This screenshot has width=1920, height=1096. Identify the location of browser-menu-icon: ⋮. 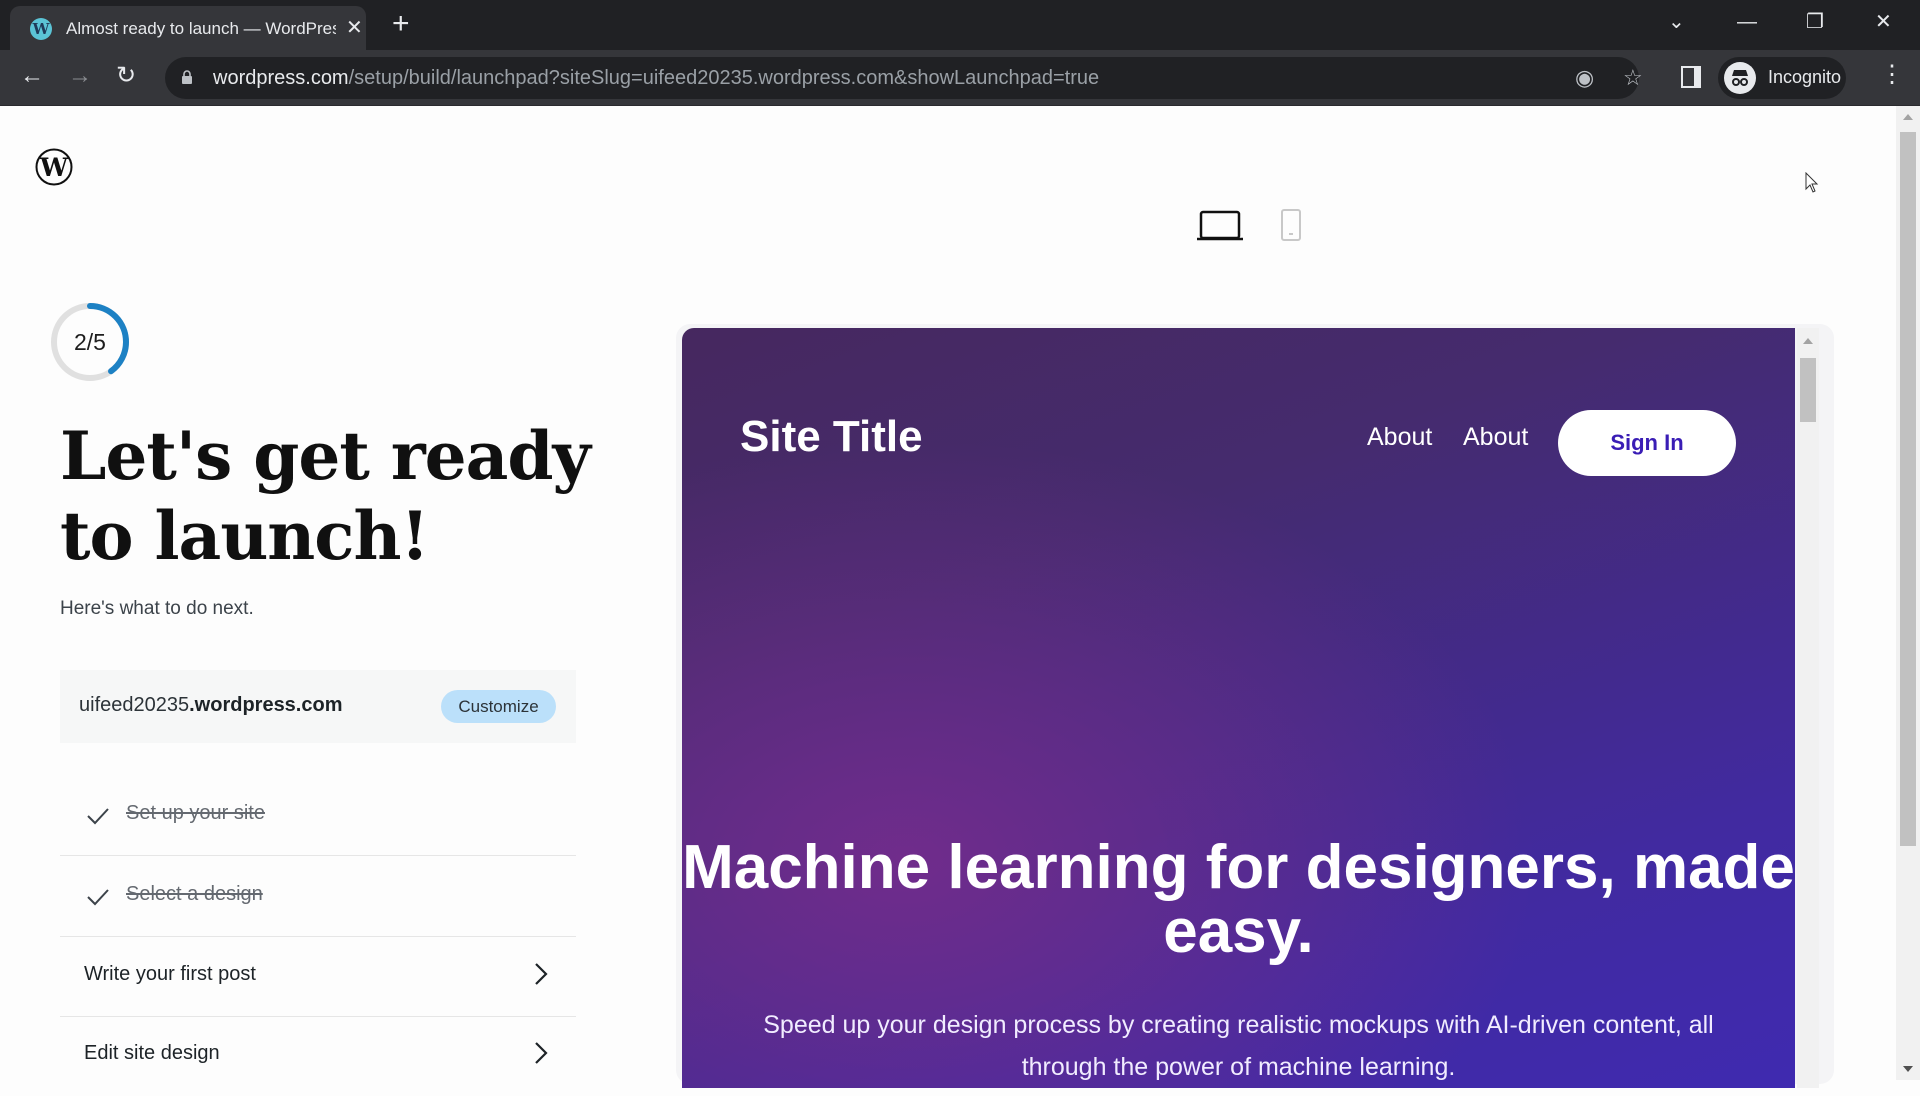
(1892, 75).